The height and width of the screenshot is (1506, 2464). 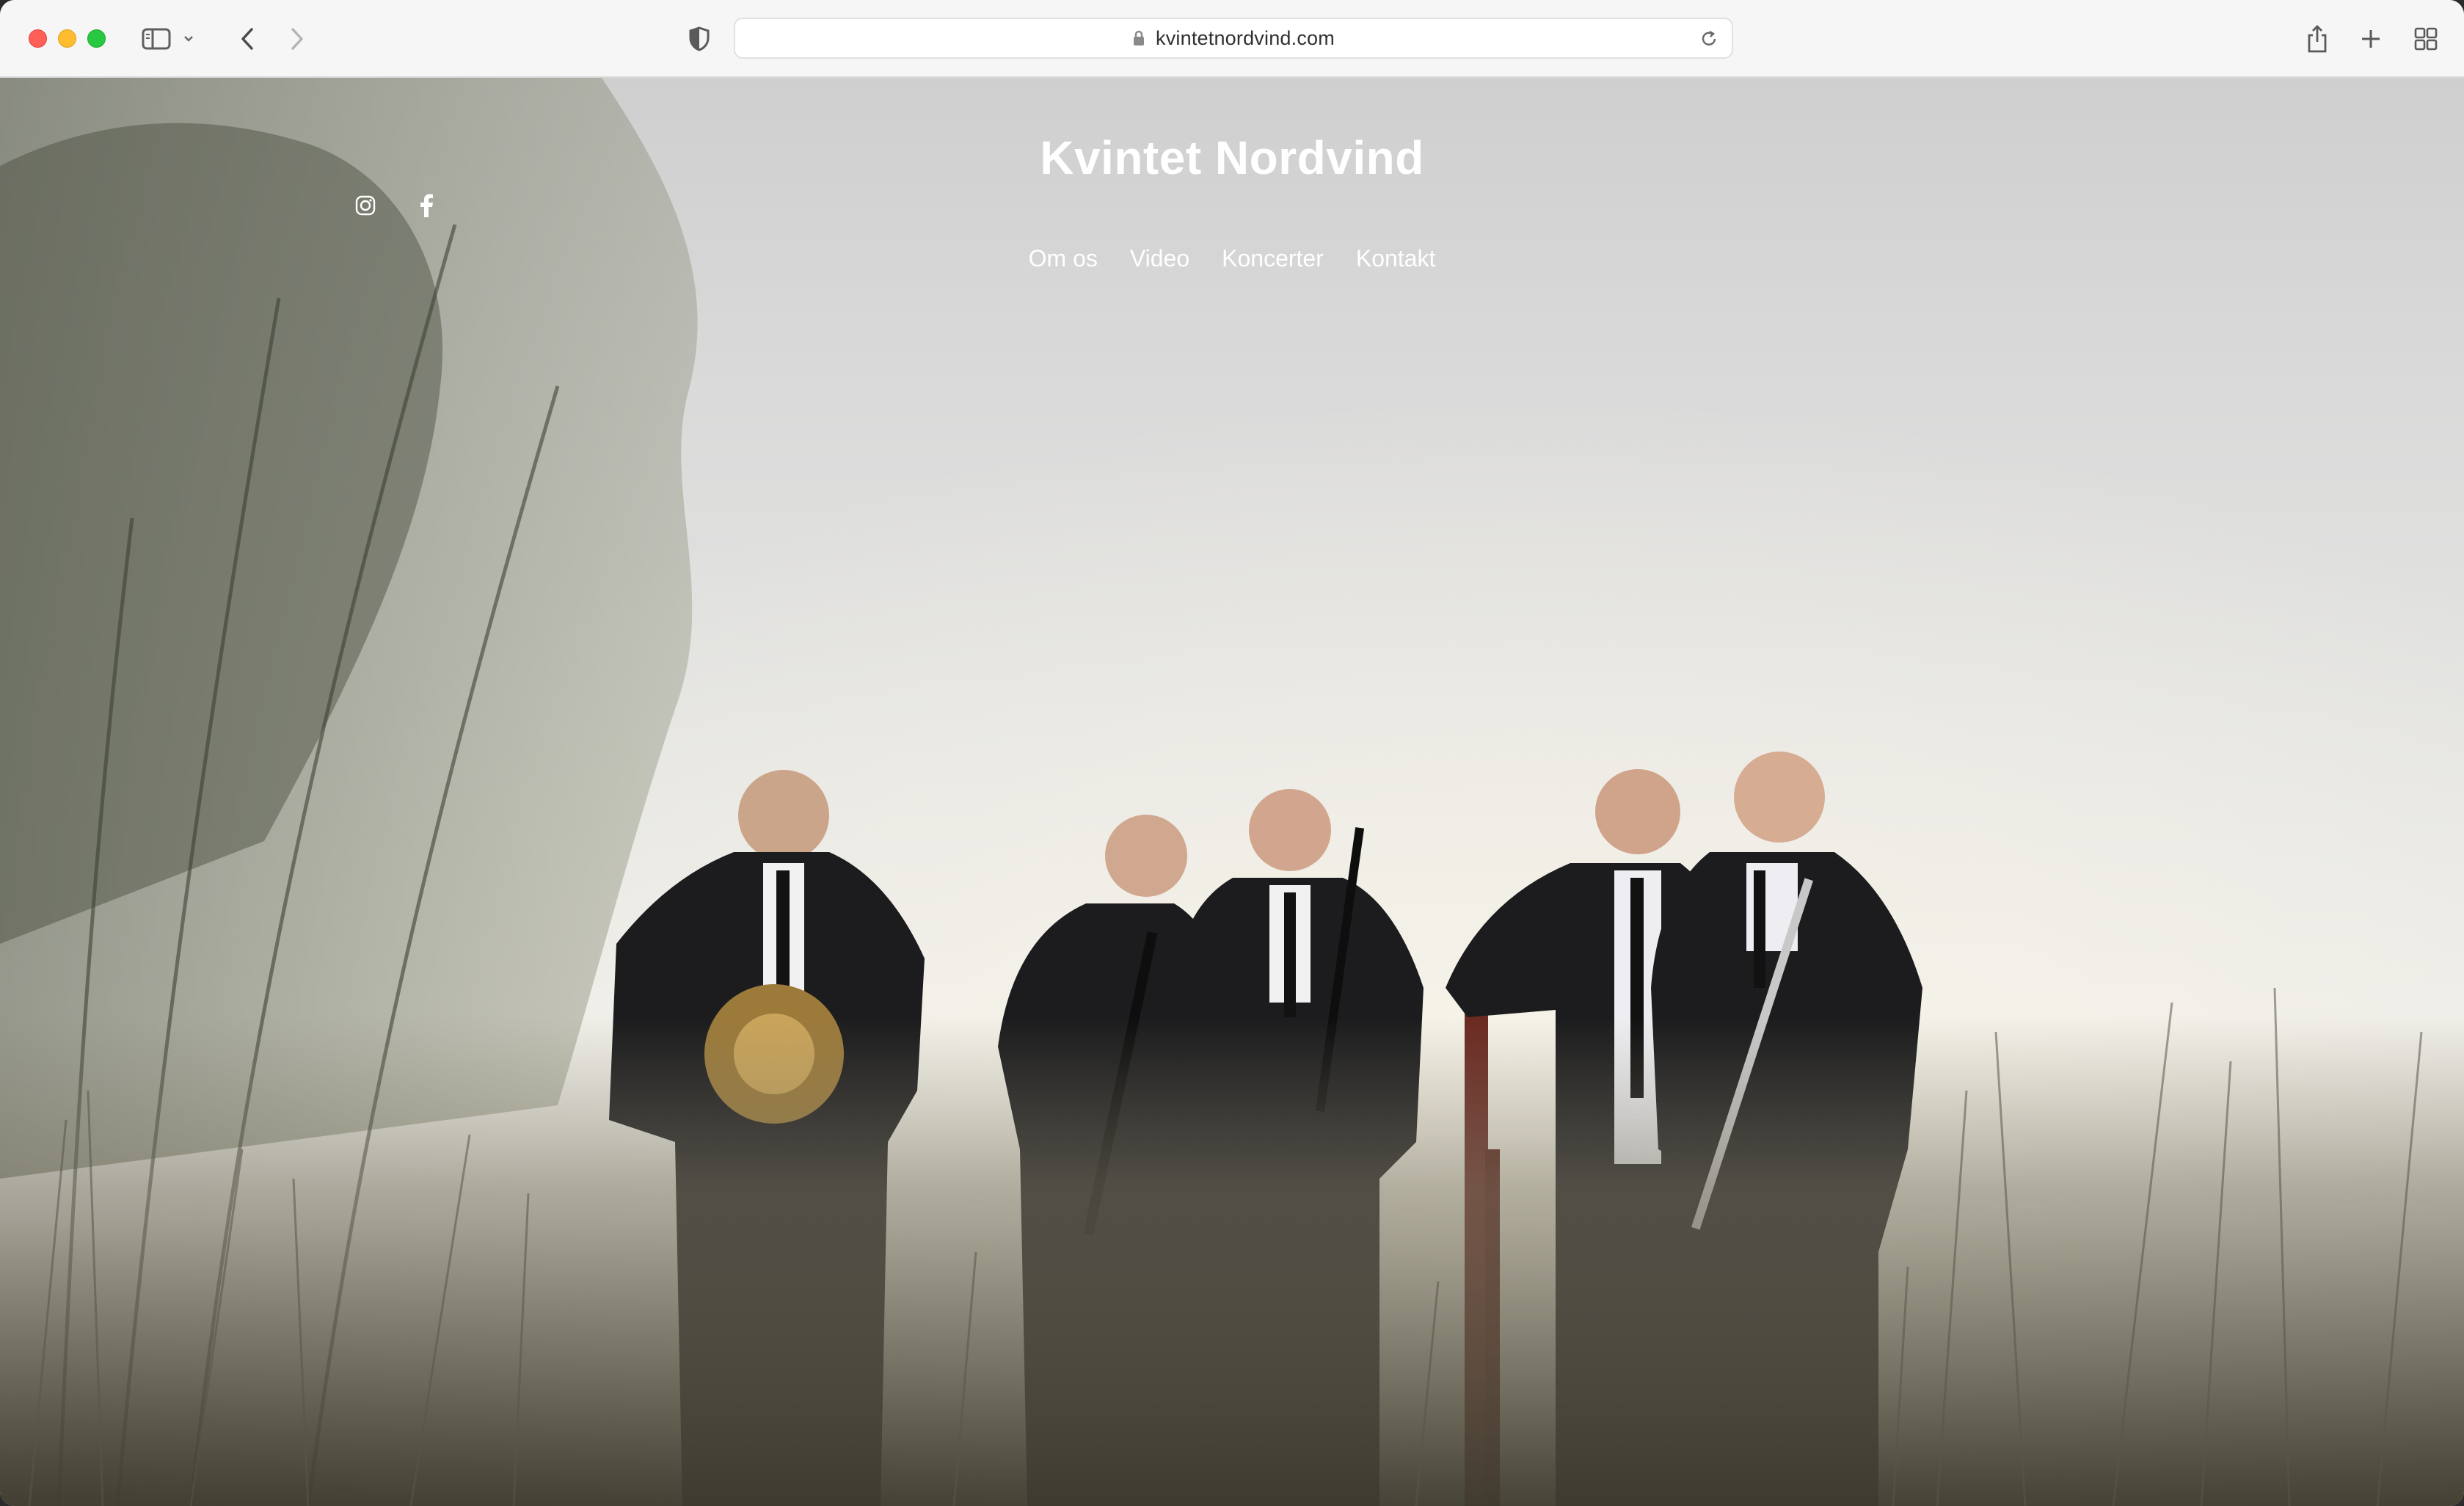 I want to click on sidebar-toggle-icon, so click(x=156, y=39).